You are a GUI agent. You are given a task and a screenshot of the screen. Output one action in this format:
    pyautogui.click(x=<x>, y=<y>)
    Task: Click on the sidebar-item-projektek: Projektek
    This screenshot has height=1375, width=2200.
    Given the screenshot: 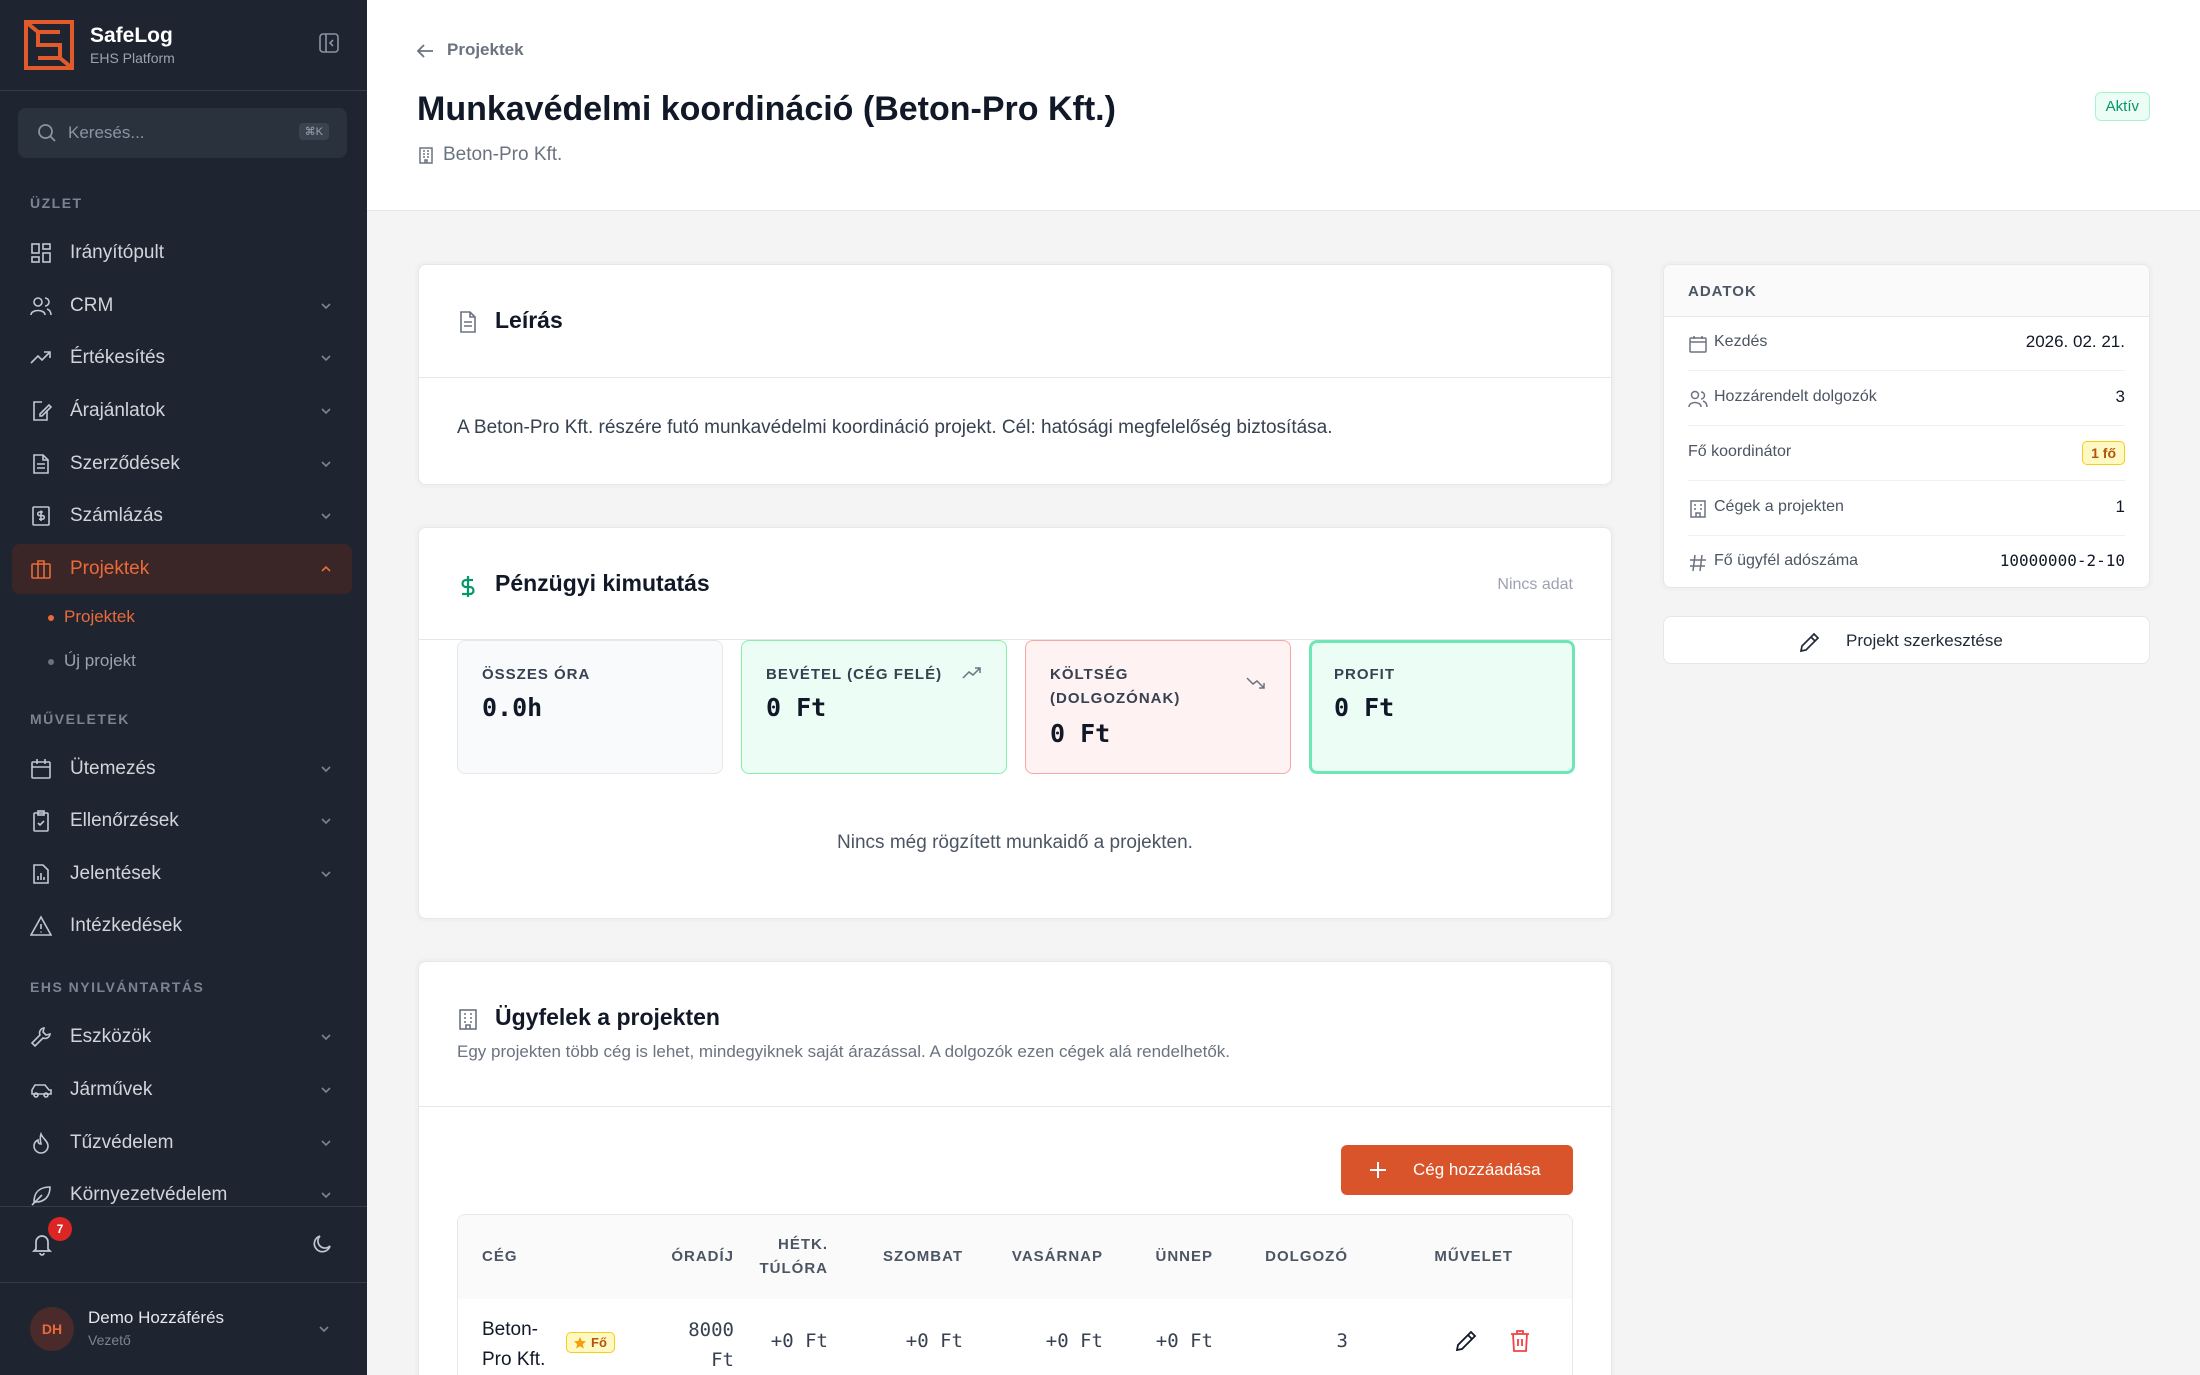 What is the action you would take?
    pyautogui.click(x=182, y=569)
    